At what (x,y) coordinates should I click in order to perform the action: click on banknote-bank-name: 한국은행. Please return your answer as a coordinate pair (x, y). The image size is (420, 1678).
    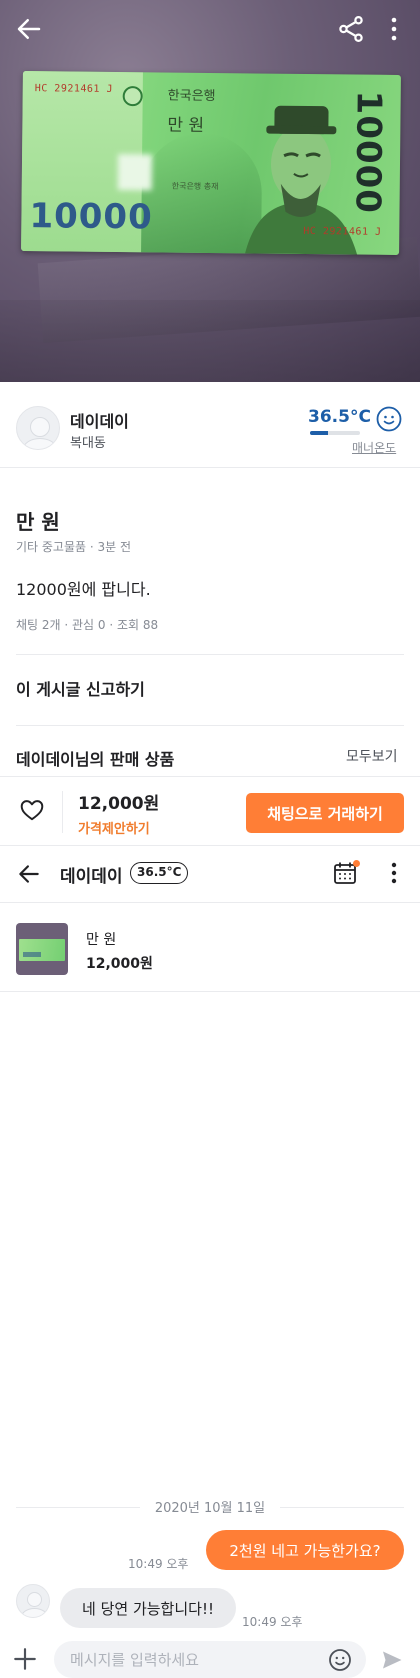
    Looking at the image, I should click on (191, 96).